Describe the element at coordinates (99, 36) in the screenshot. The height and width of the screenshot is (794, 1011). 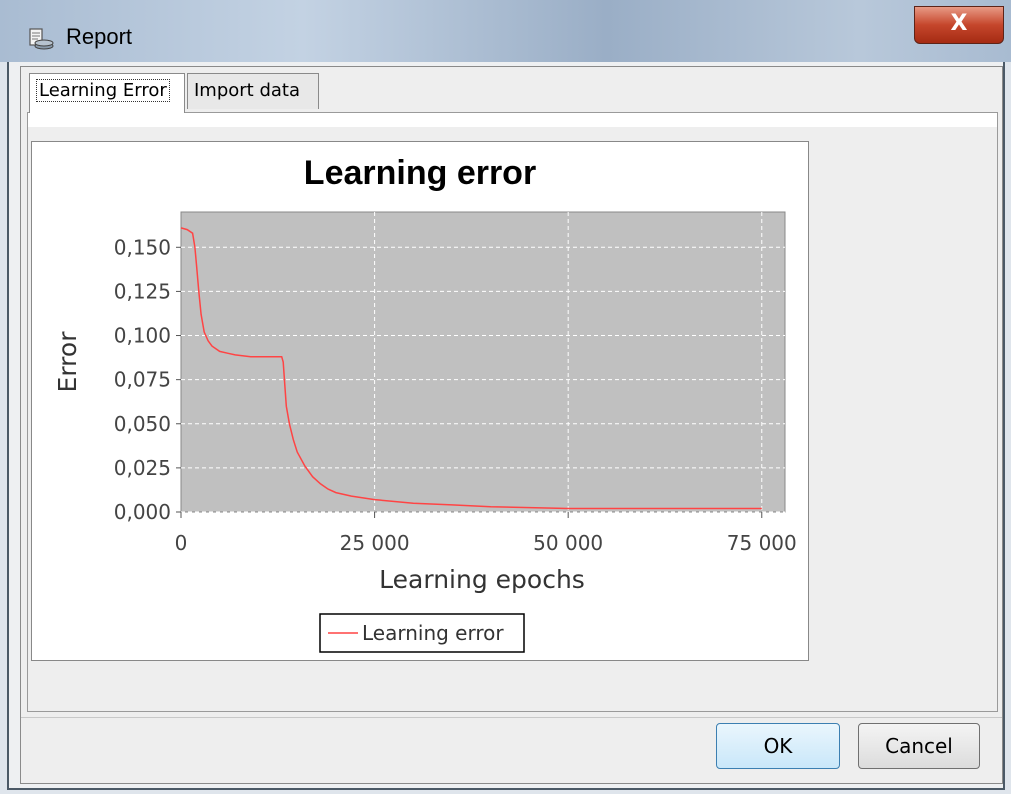
I see `window-title: Report` at that location.